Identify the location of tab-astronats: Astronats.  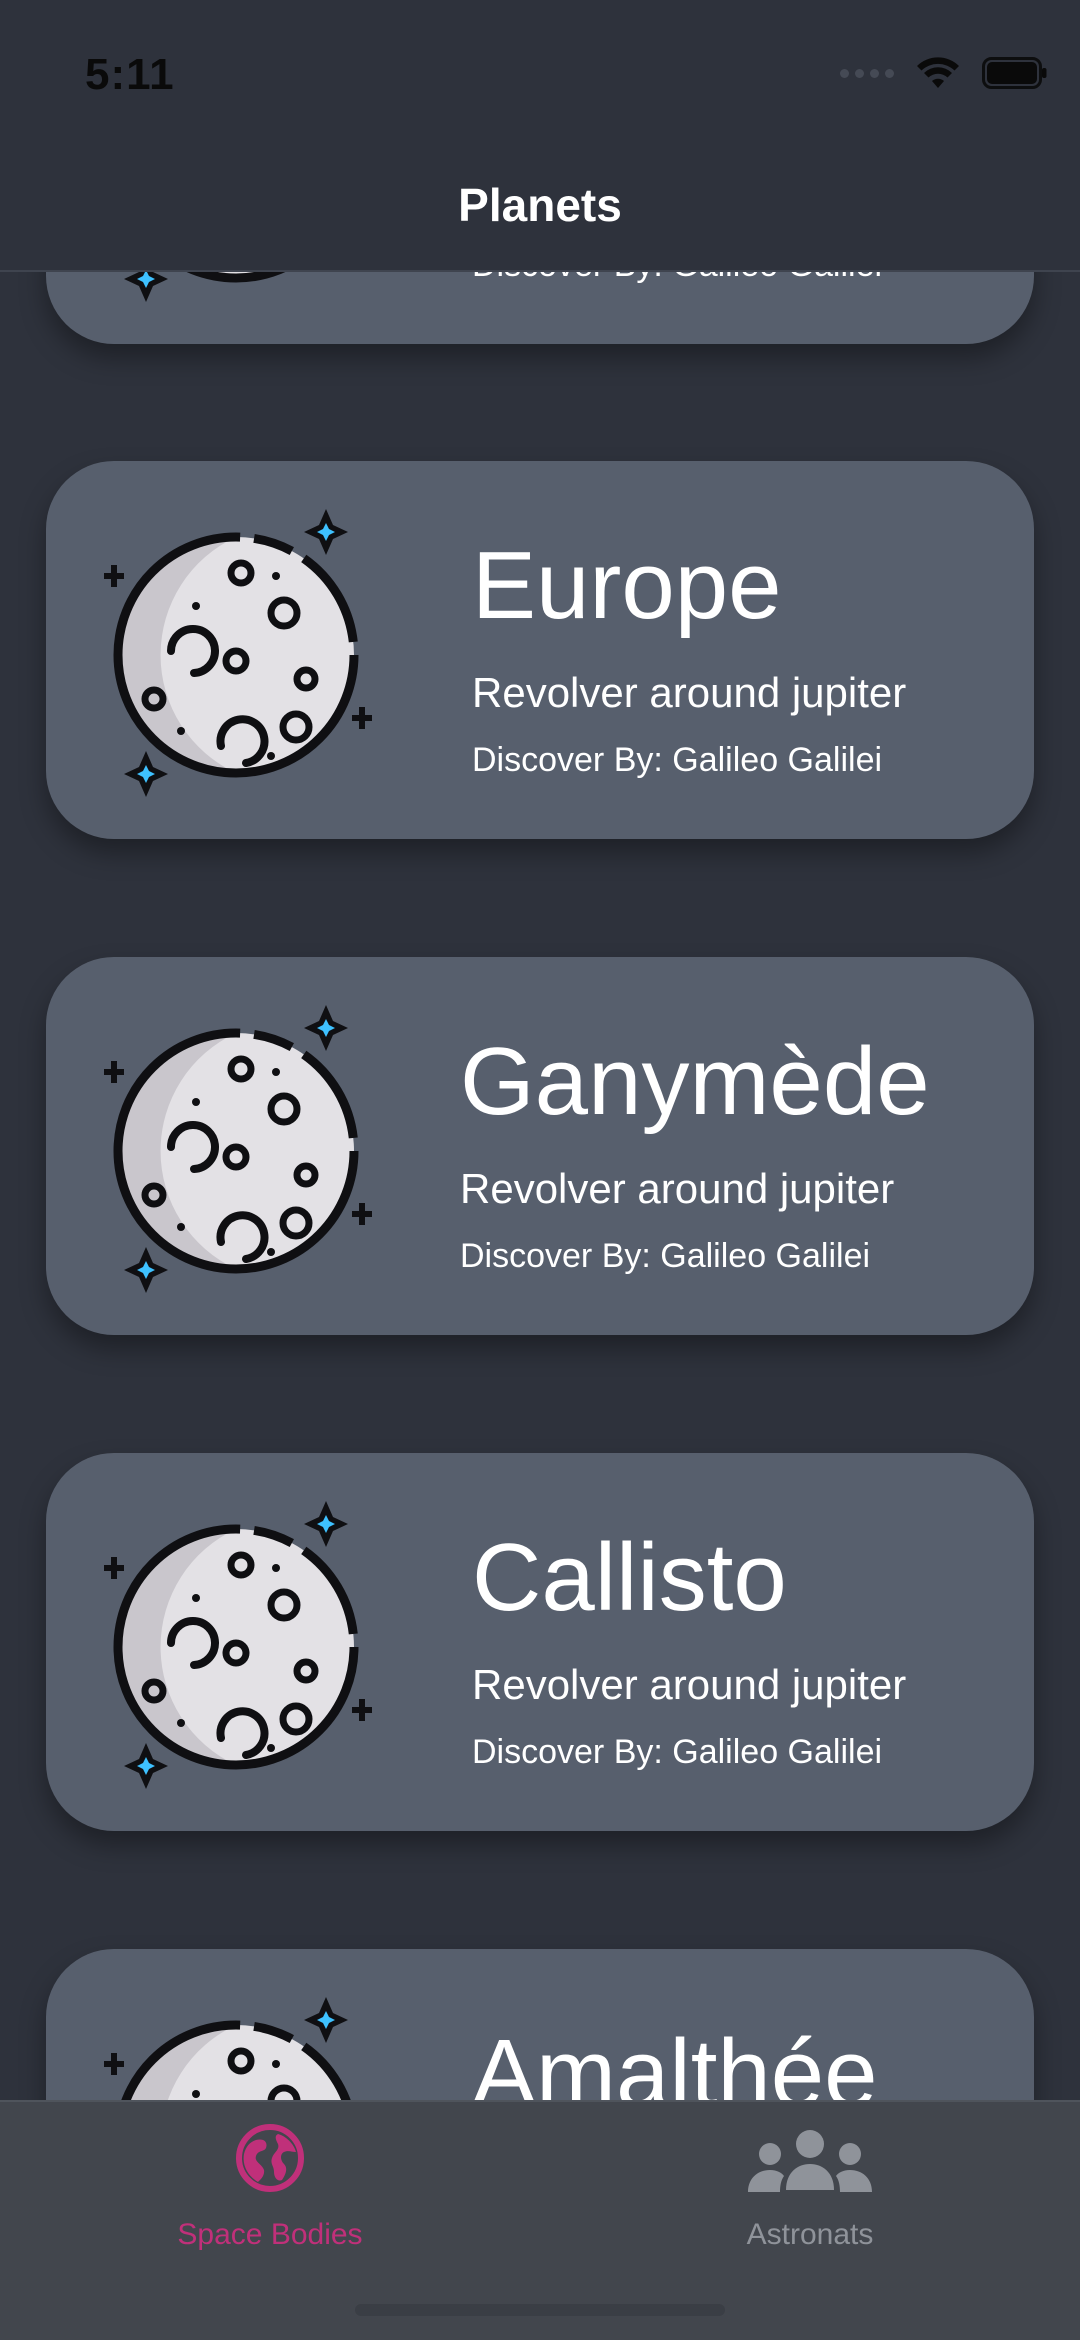
(810, 2202).